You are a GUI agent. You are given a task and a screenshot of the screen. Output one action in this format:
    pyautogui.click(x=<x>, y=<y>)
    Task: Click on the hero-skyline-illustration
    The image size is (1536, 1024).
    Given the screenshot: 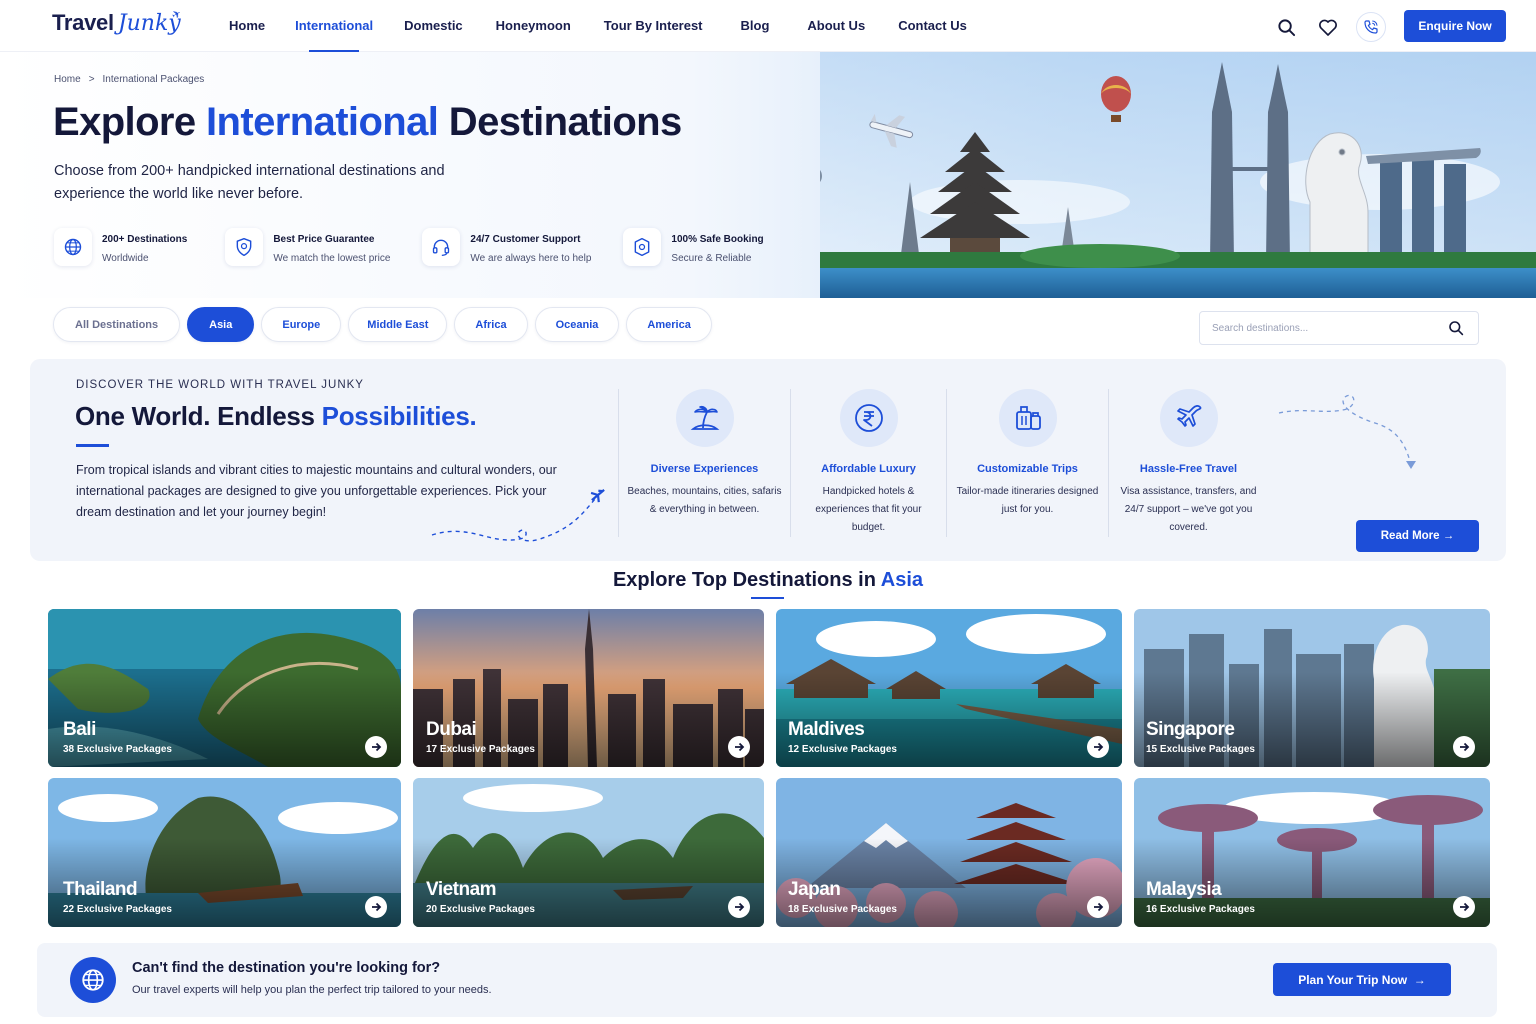 What is the action you would take?
    pyautogui.click(x=1178, y=175)
    